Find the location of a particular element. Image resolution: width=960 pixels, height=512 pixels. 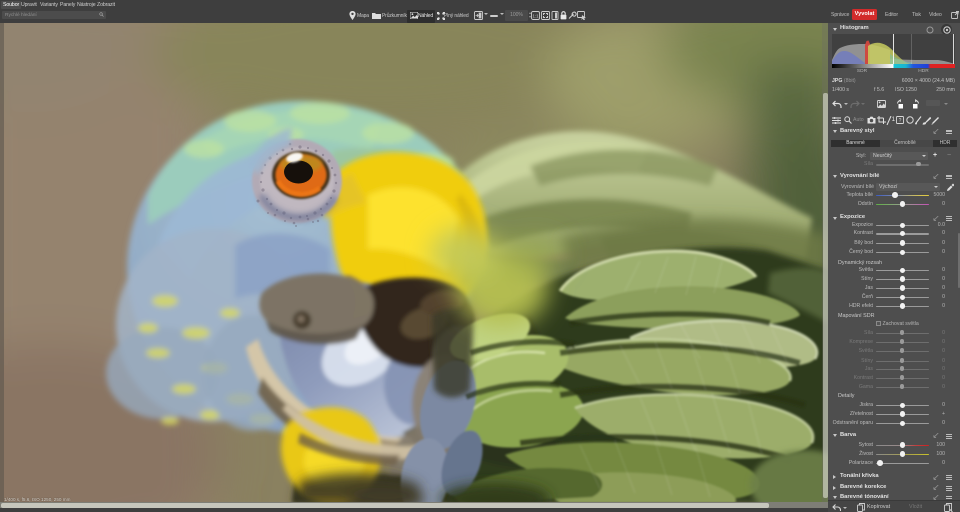

svg-text: 1:1 is located at coordinates (535, 15).